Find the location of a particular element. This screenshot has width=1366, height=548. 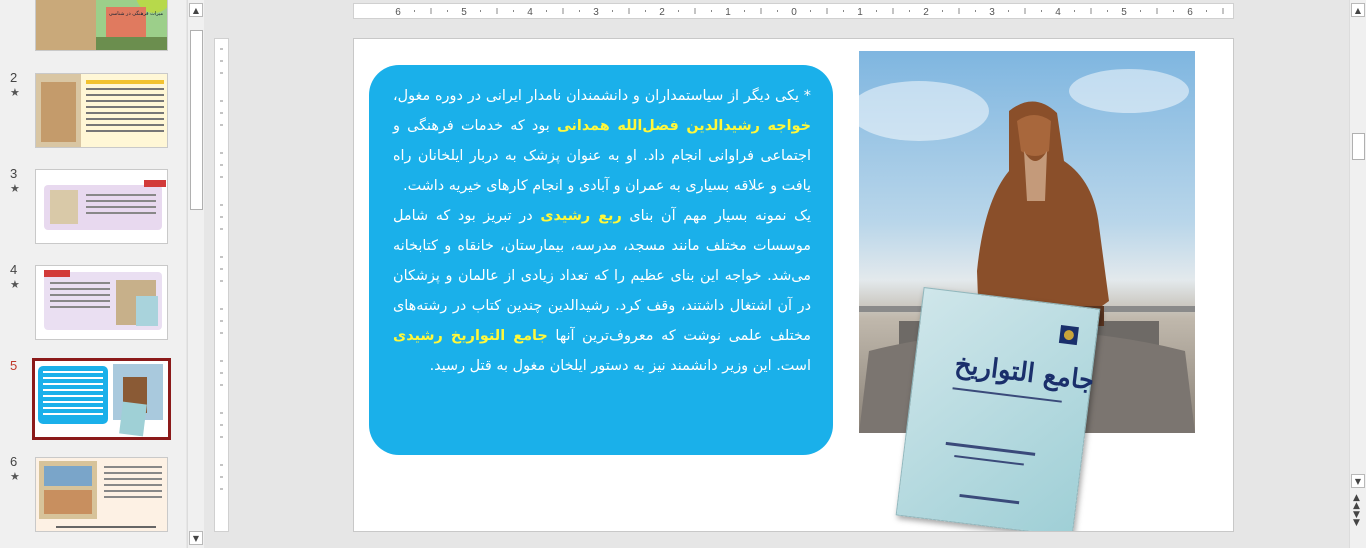

slide-4-preview is located at coordinates (101, 302).